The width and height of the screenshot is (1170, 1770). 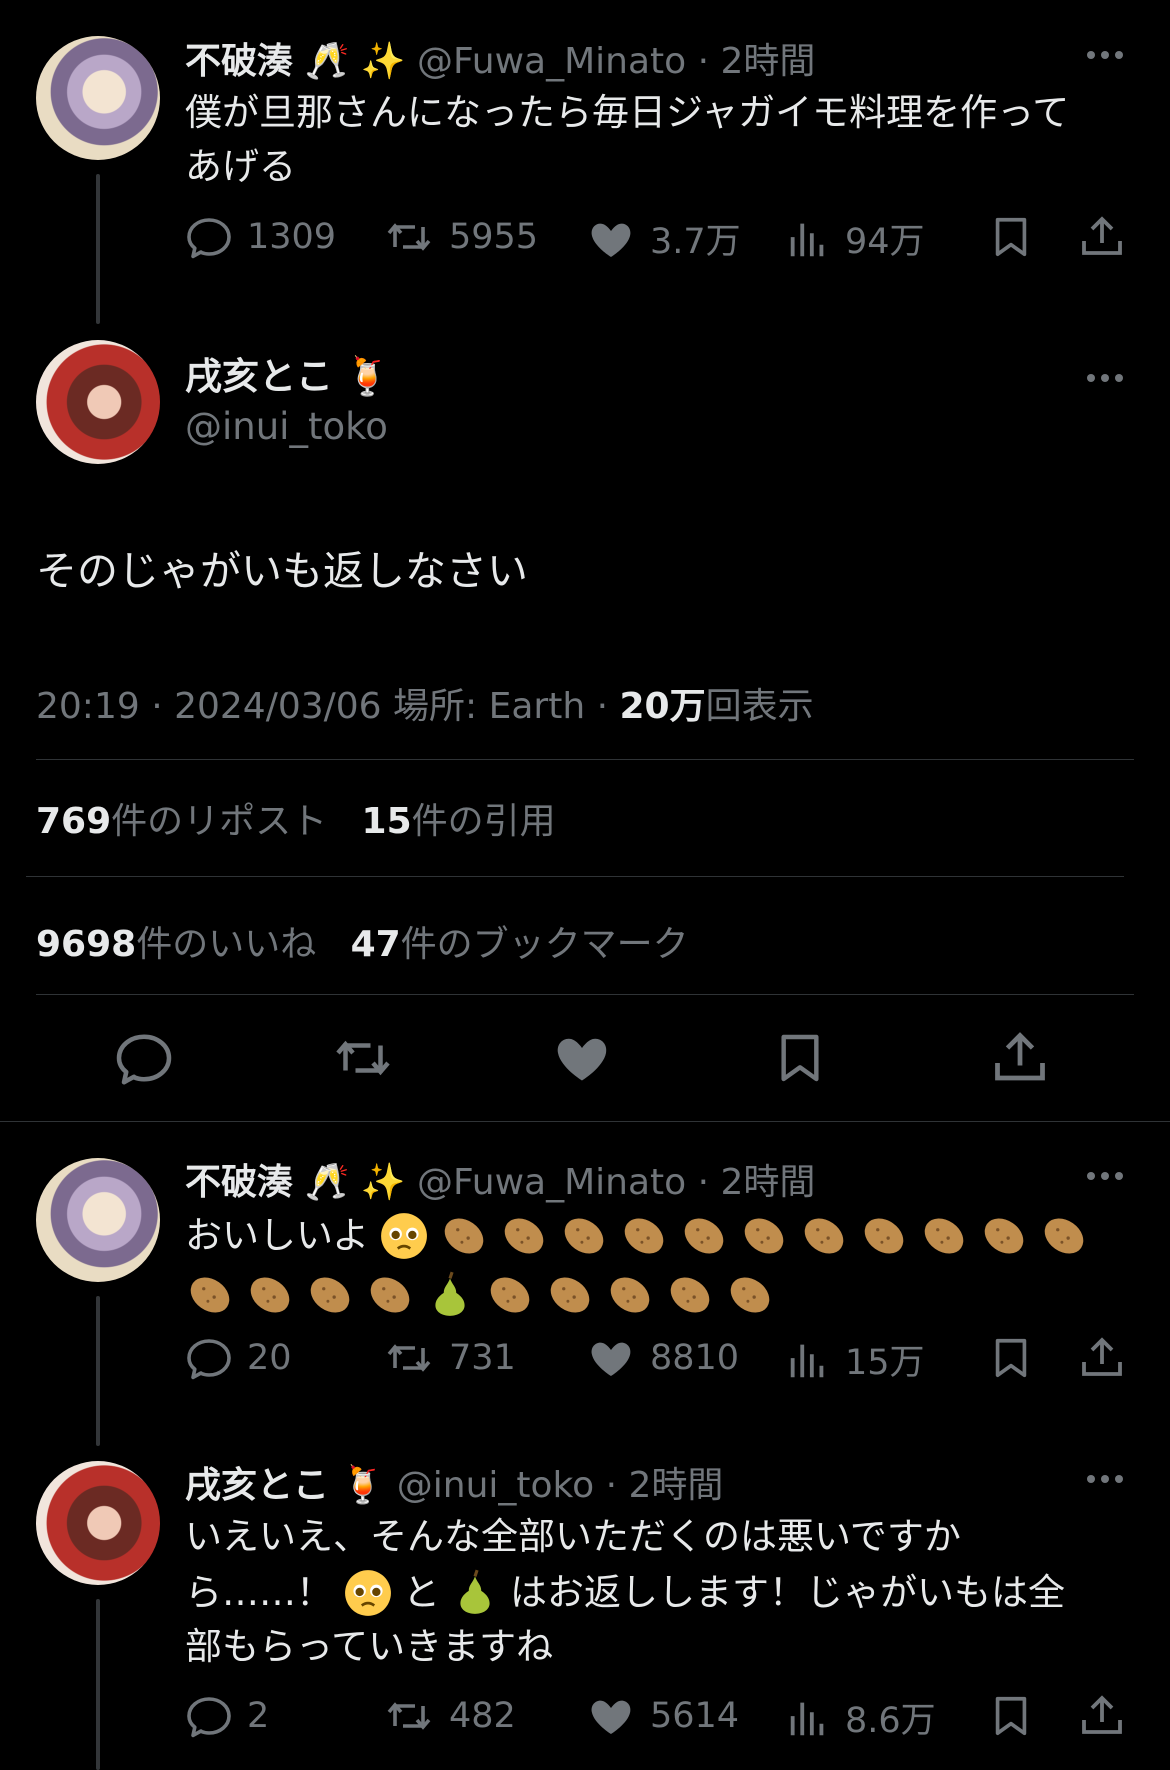 I want to click on bookmarks-label: 件のブックマーク, so click(x=544, y=944).